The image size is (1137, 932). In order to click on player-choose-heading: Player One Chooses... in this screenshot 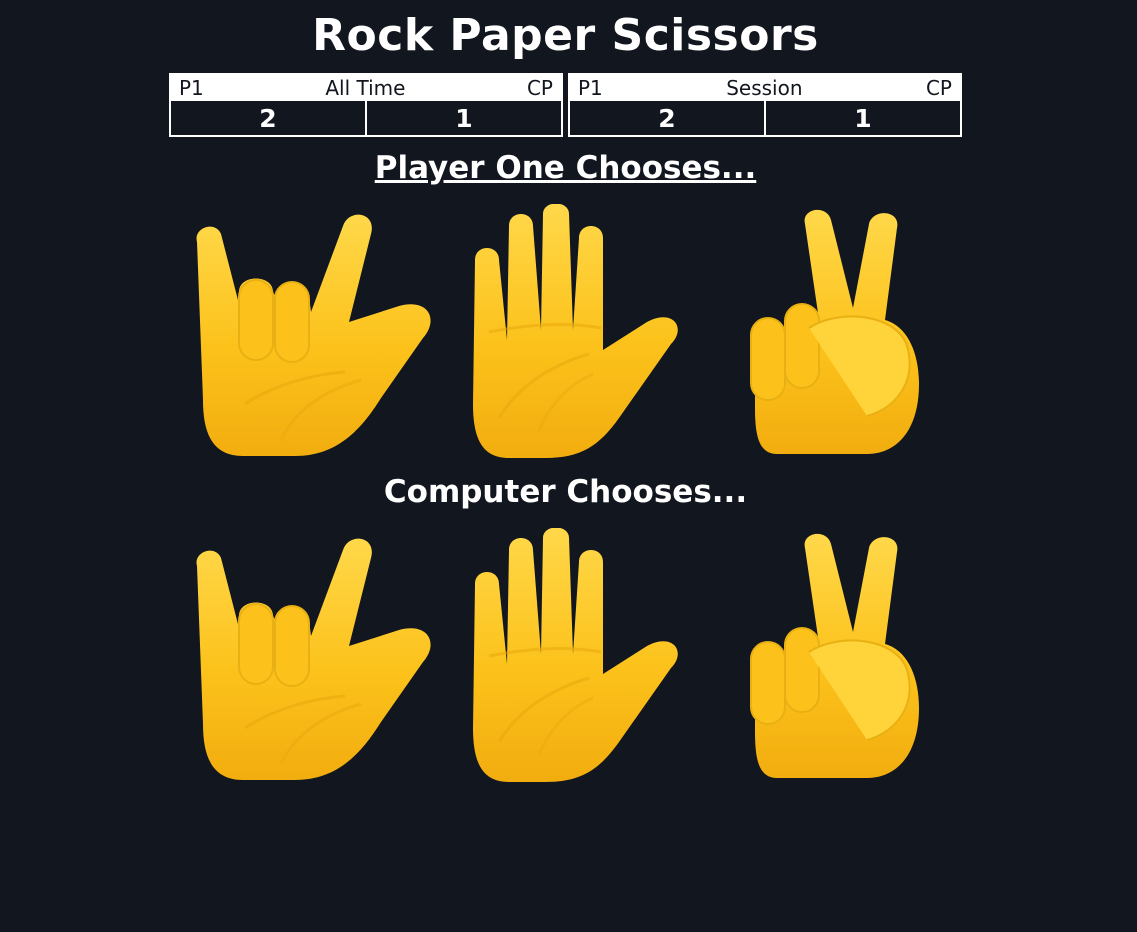, I will do `click(565, 168)`.